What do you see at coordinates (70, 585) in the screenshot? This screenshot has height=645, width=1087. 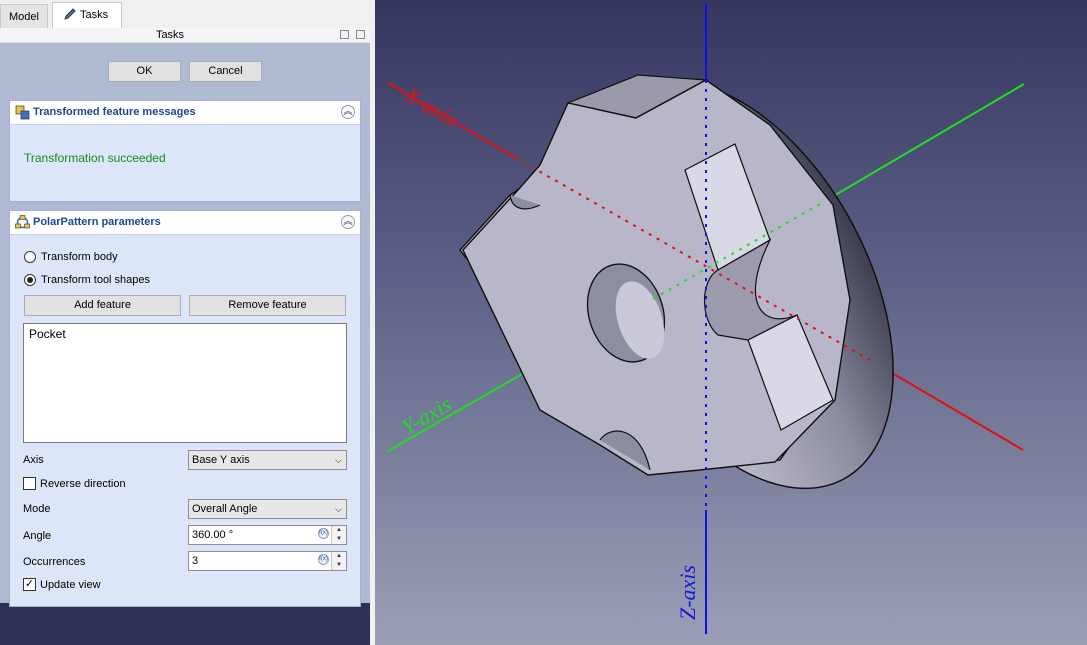 I see `update-view-label: Update view` at bounding box center [70, 585].